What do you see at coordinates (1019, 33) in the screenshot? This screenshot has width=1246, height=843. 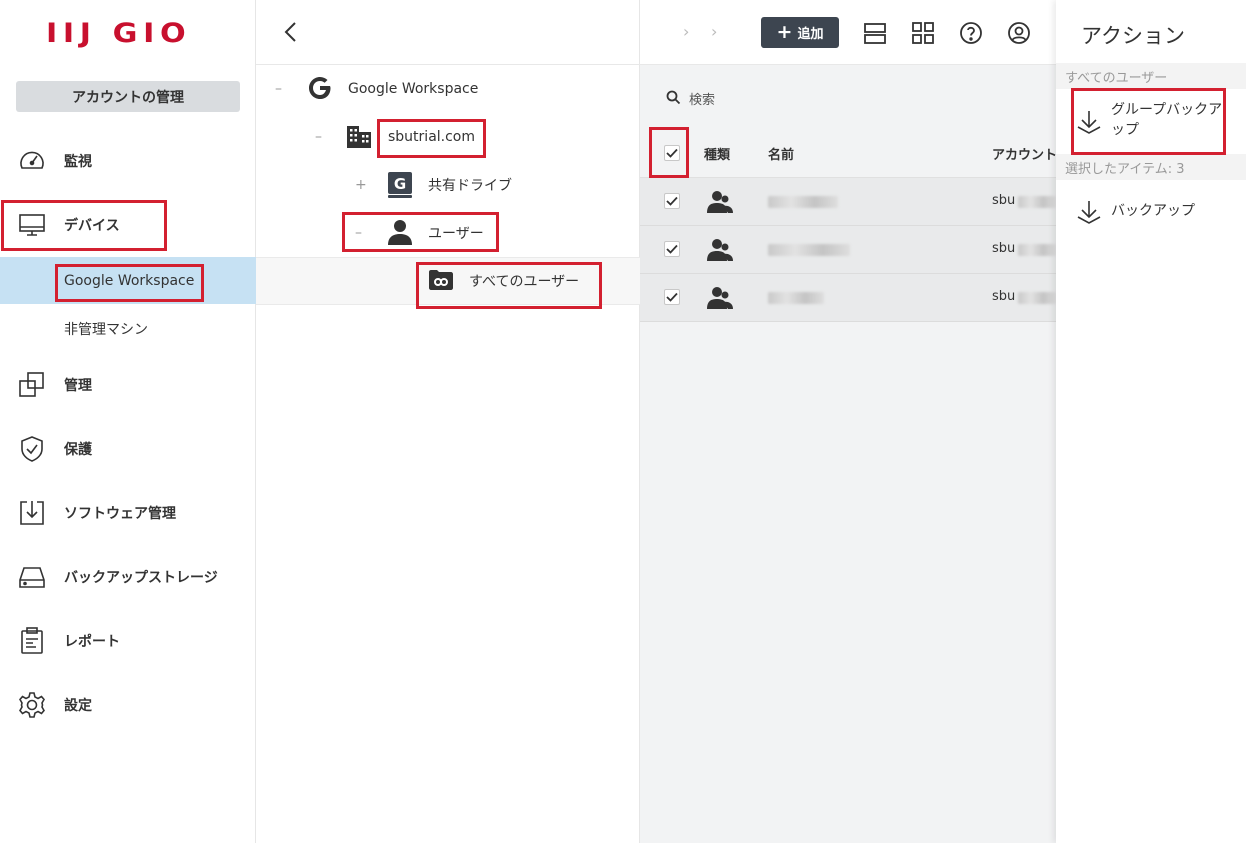 I see `account-icon` at bounding box center [1019, 33].